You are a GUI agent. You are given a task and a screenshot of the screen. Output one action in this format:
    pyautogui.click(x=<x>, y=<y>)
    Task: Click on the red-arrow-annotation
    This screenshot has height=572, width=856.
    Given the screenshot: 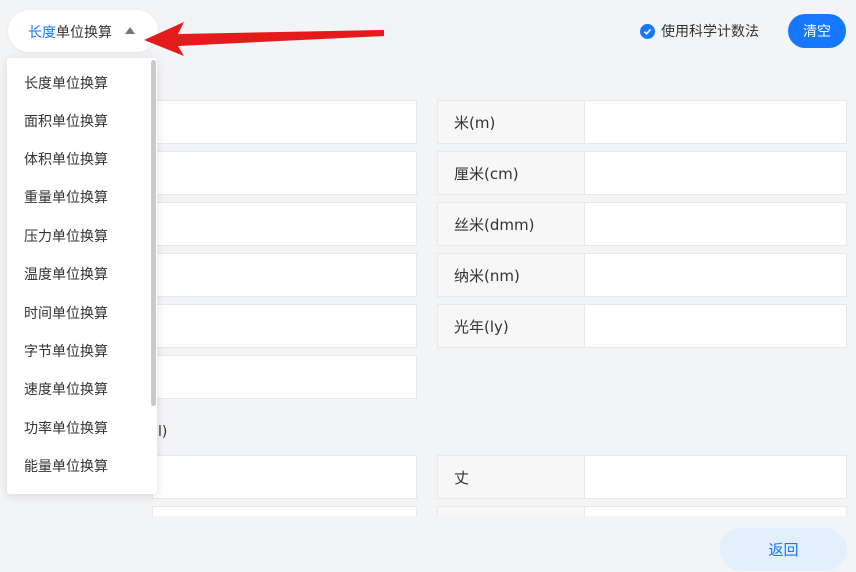 What is the action you would take?
    pyautogui.click(x=264, y=39)
    